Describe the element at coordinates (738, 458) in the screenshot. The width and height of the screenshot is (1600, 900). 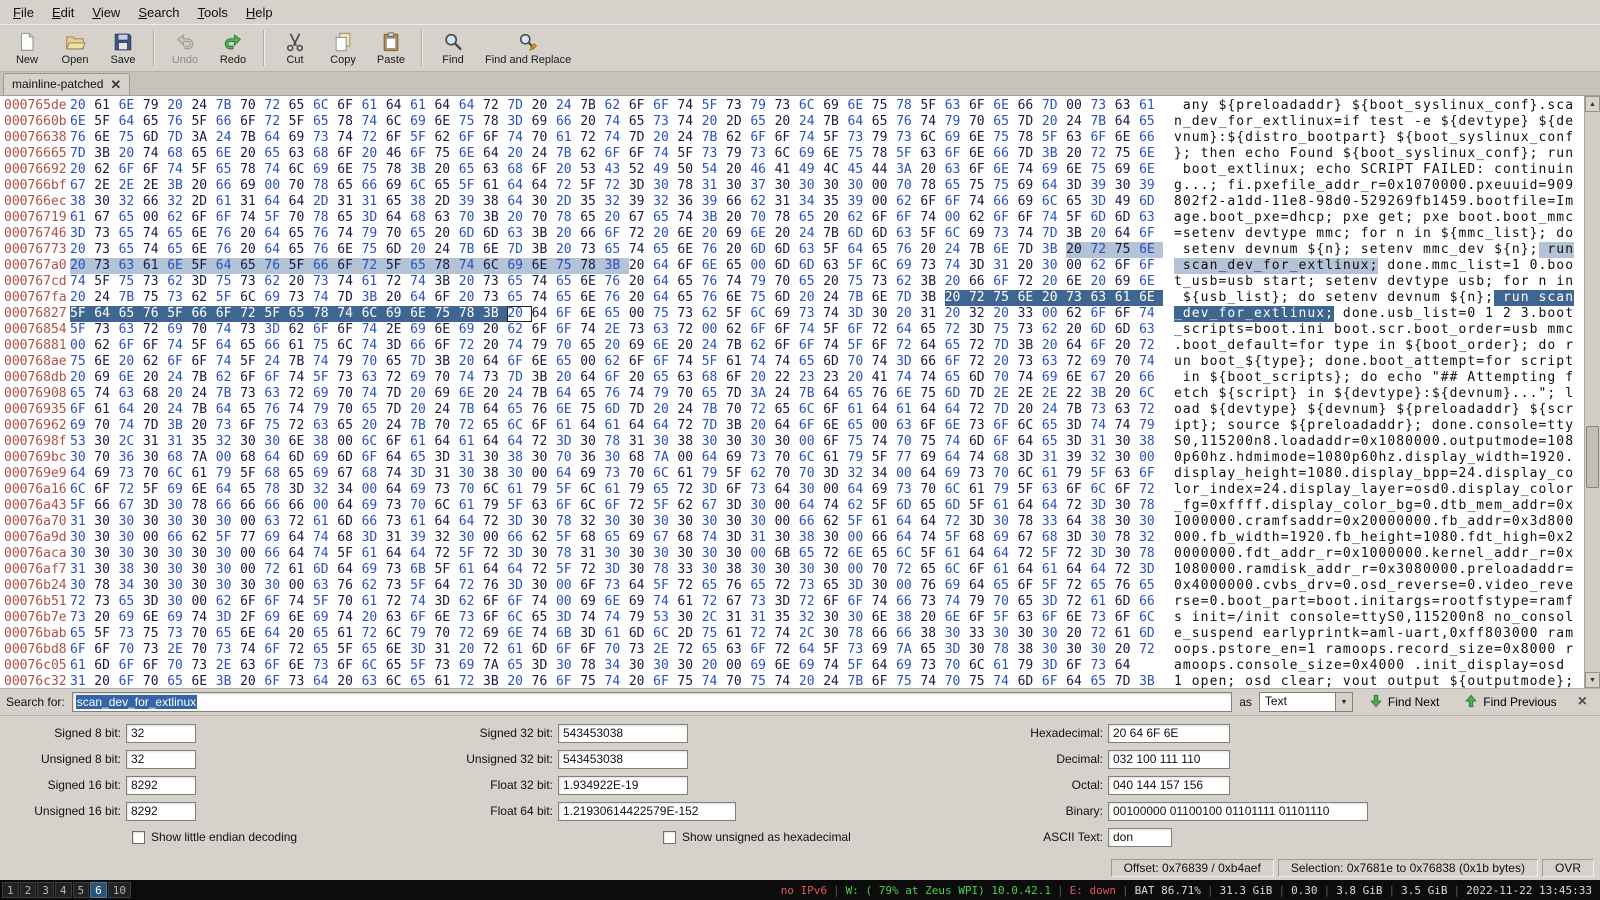
I see `hex-byte: 69` at that location.